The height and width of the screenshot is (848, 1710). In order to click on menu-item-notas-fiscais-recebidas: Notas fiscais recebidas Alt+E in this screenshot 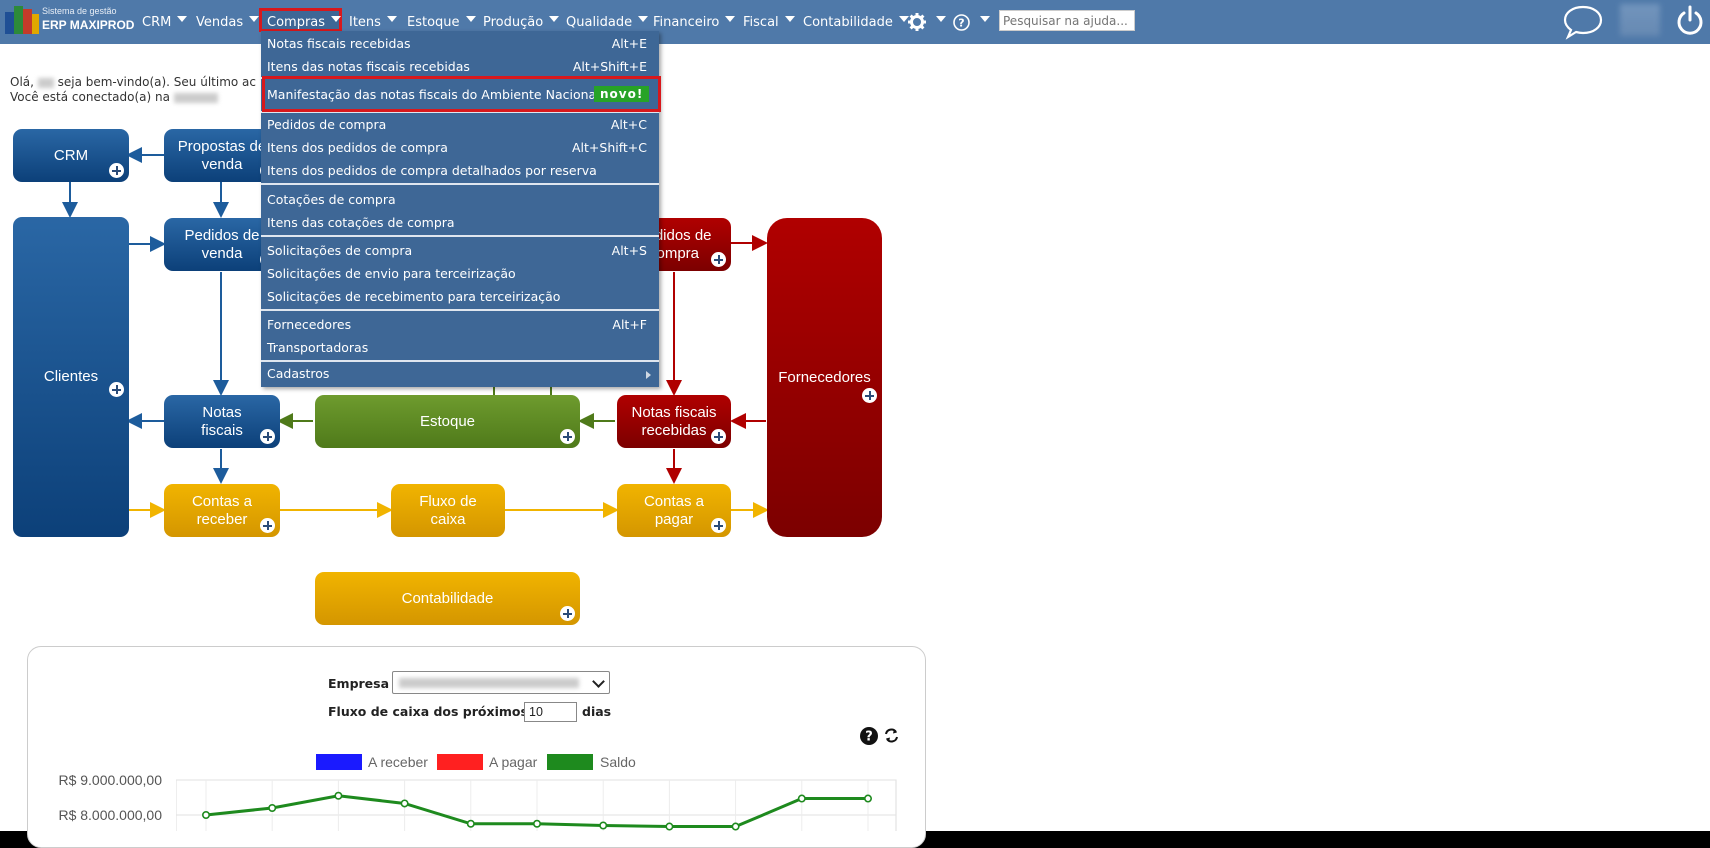, I will do `click(460, 44)`.